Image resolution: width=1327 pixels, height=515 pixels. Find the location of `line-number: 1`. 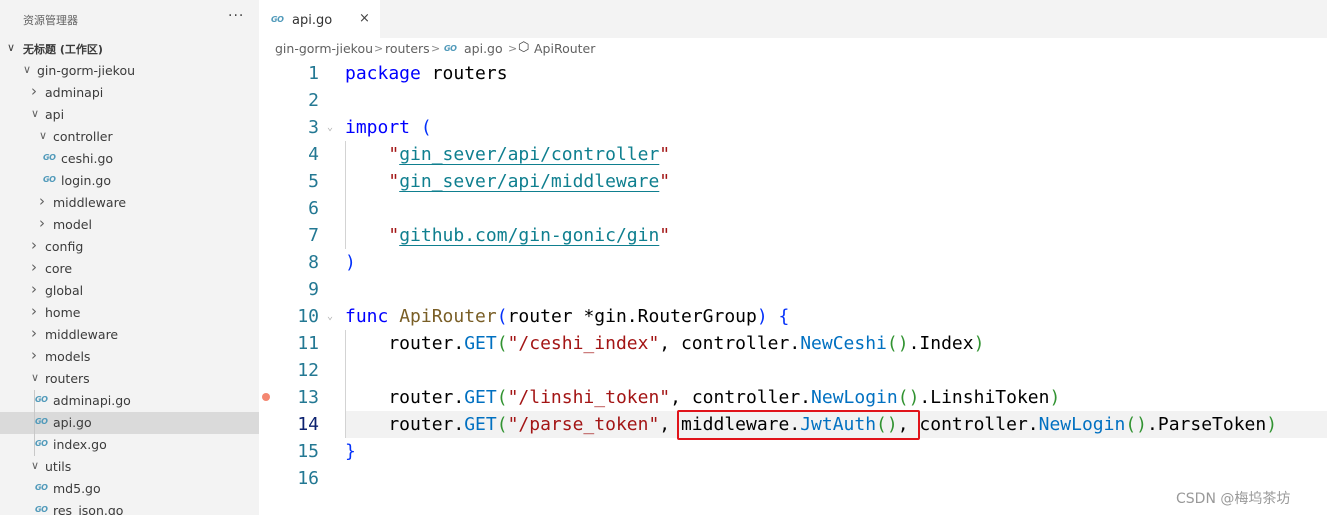

line-number: 1 is located at coordinates (313, 73).